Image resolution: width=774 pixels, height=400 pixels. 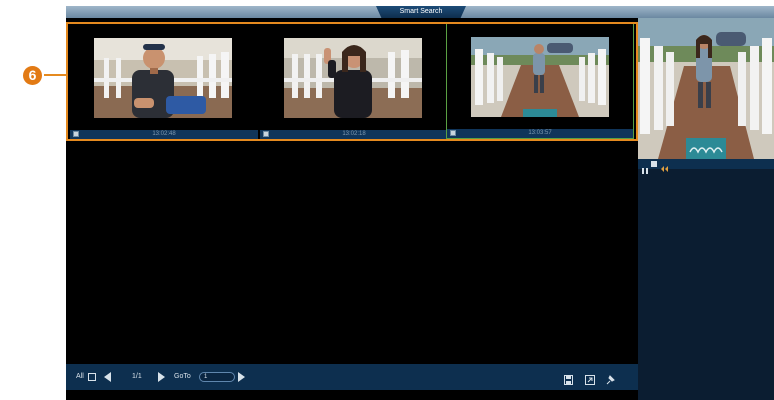 What do you see at coordinates (352, 395) in the screenshot?
I see `footer-strip` at bounding box center [352, 395].